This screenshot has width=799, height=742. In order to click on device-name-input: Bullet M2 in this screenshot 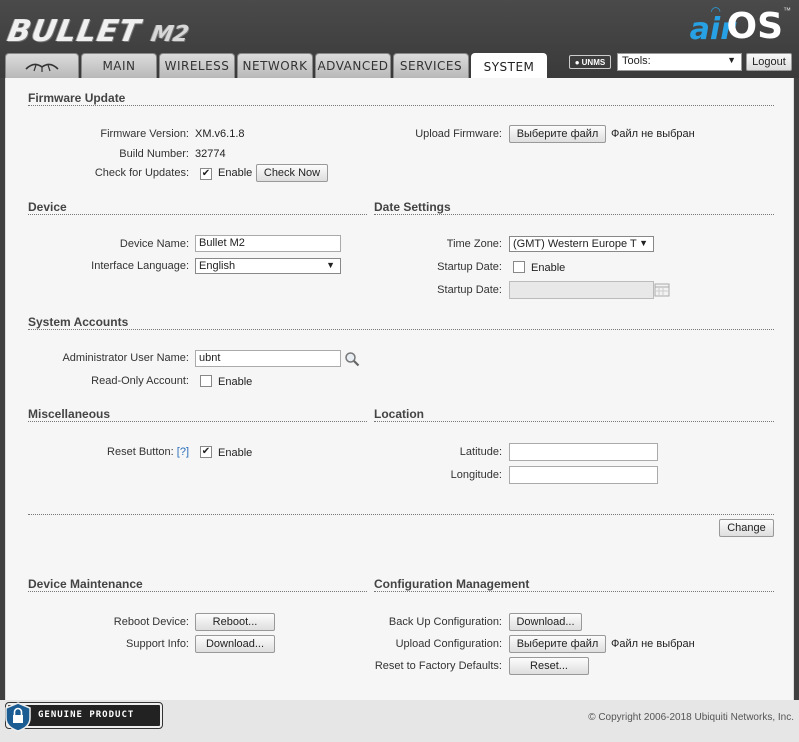, I will do `click(268, 243)`.